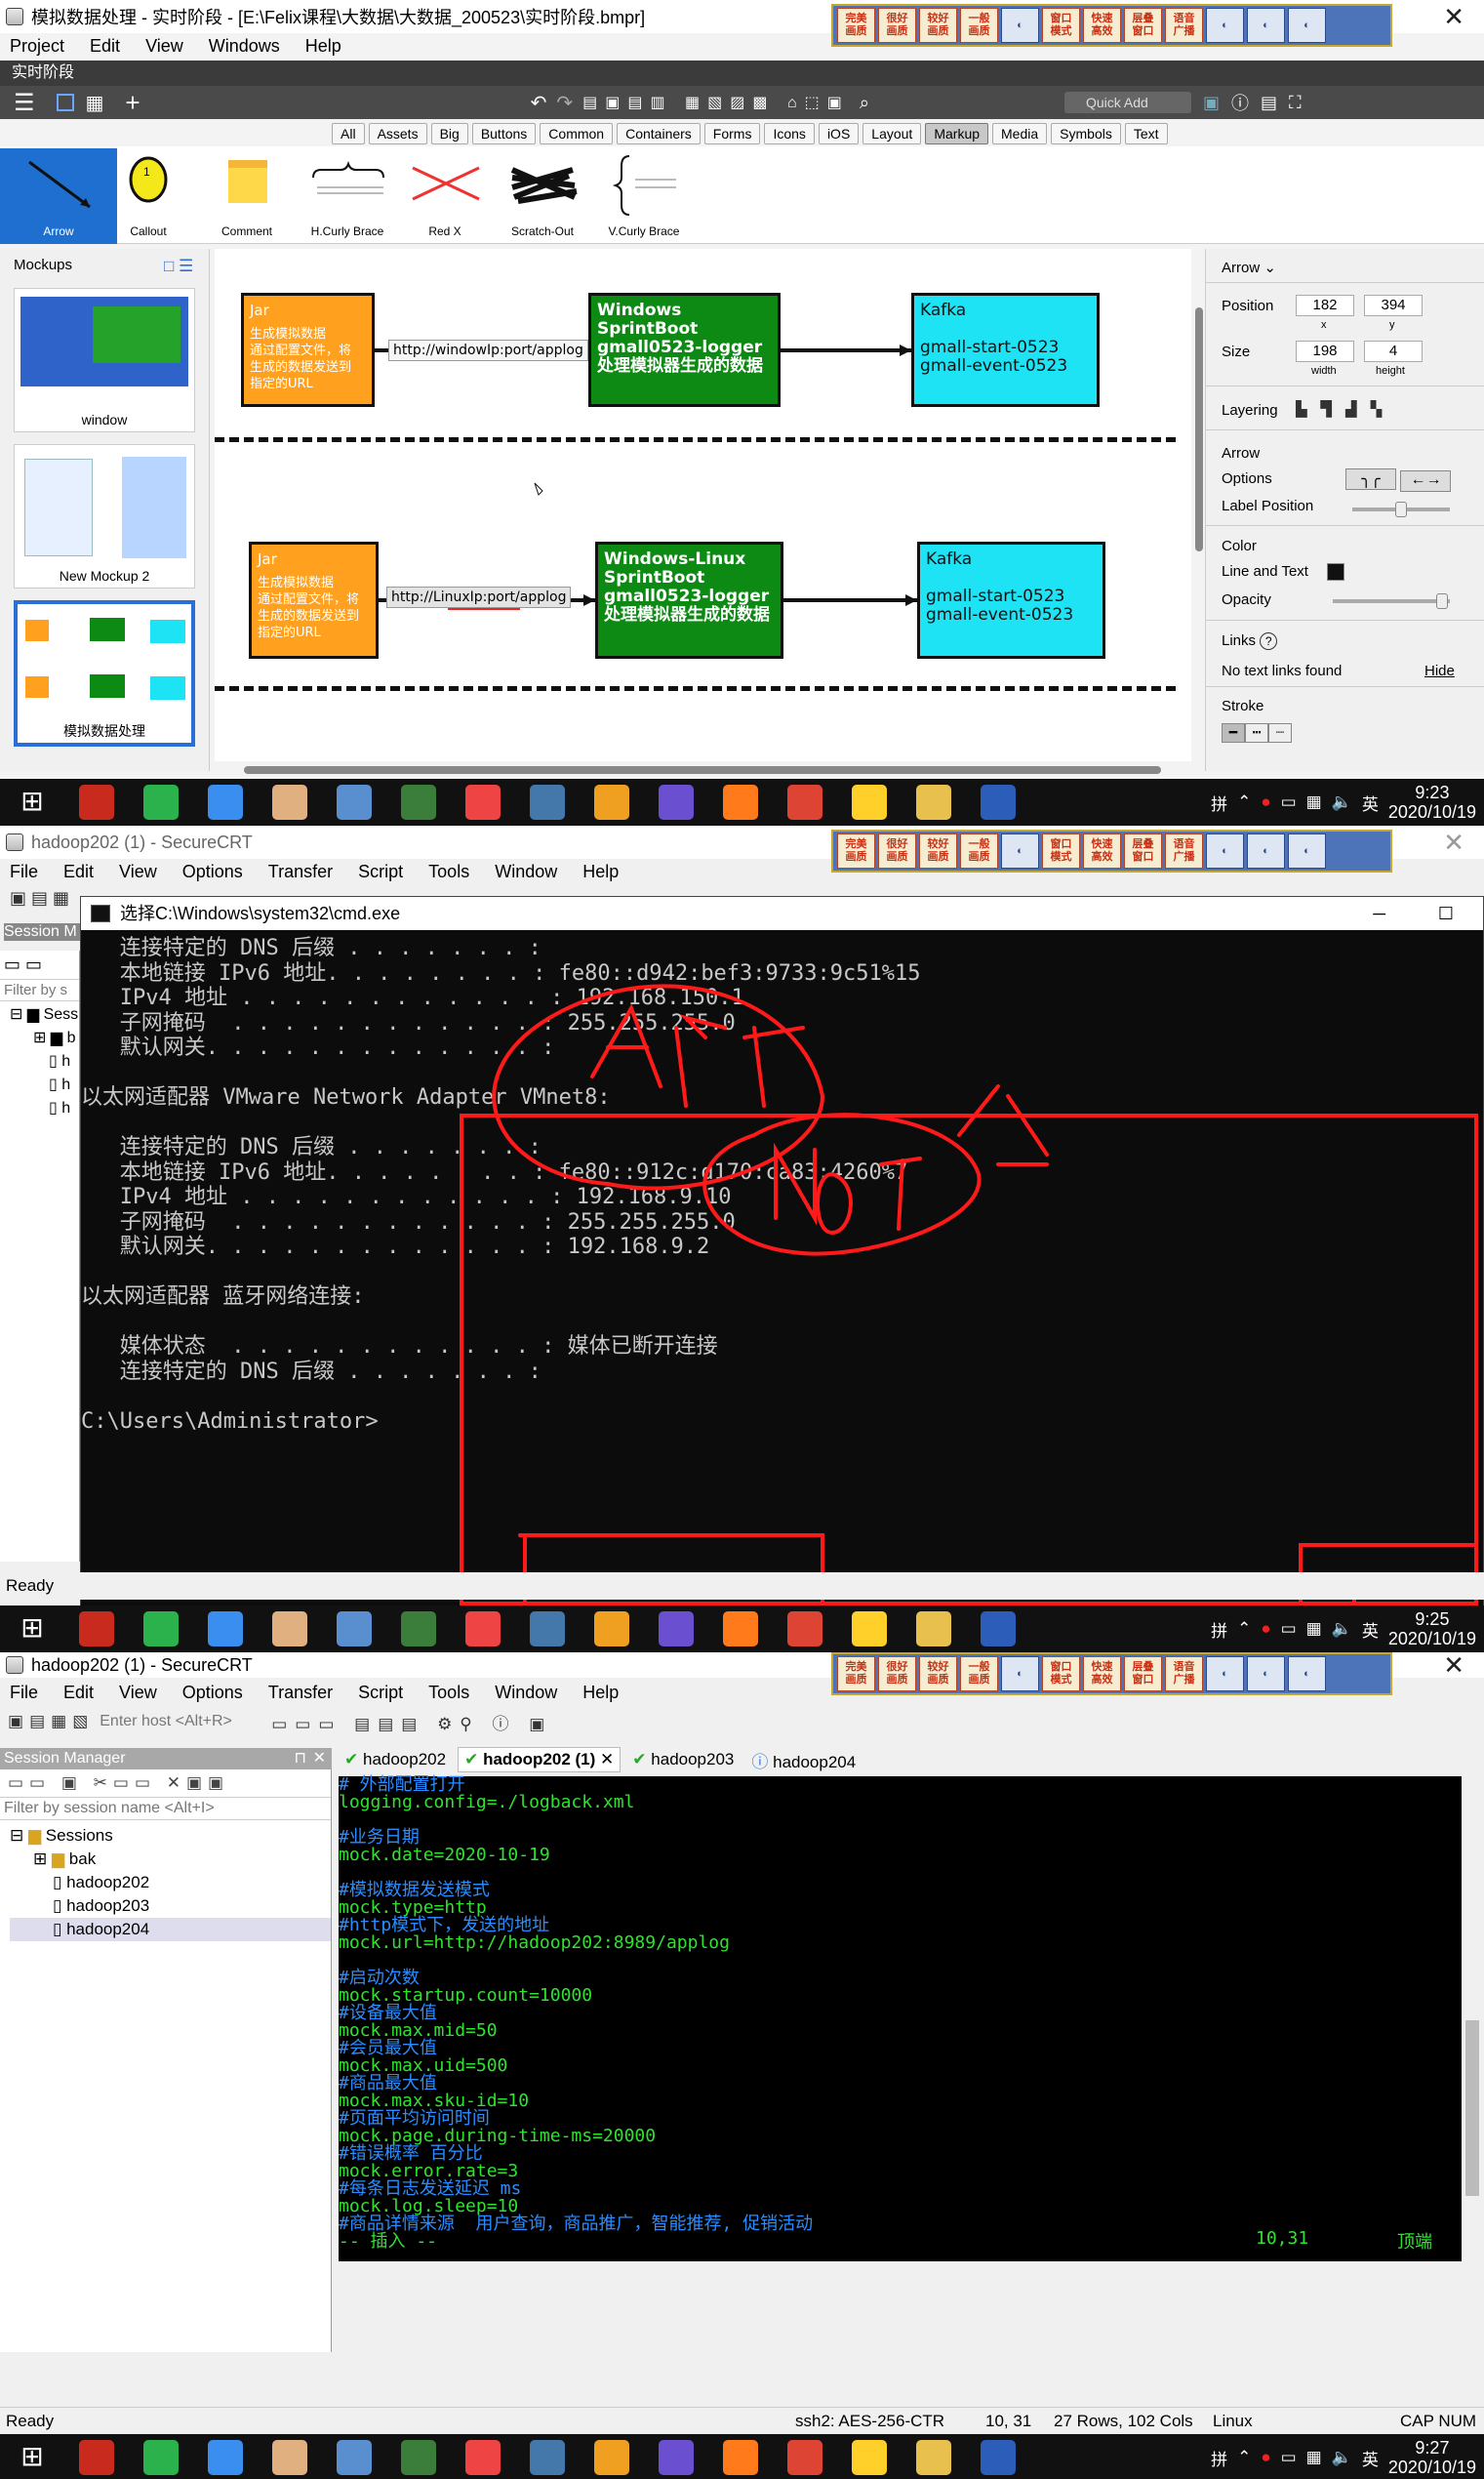 This screenshot has width=1484, height=2479. What do you see at coordinates (37, 46) in the screenshot?
I see `menu-project: Project` at bounding box center [37, 46].